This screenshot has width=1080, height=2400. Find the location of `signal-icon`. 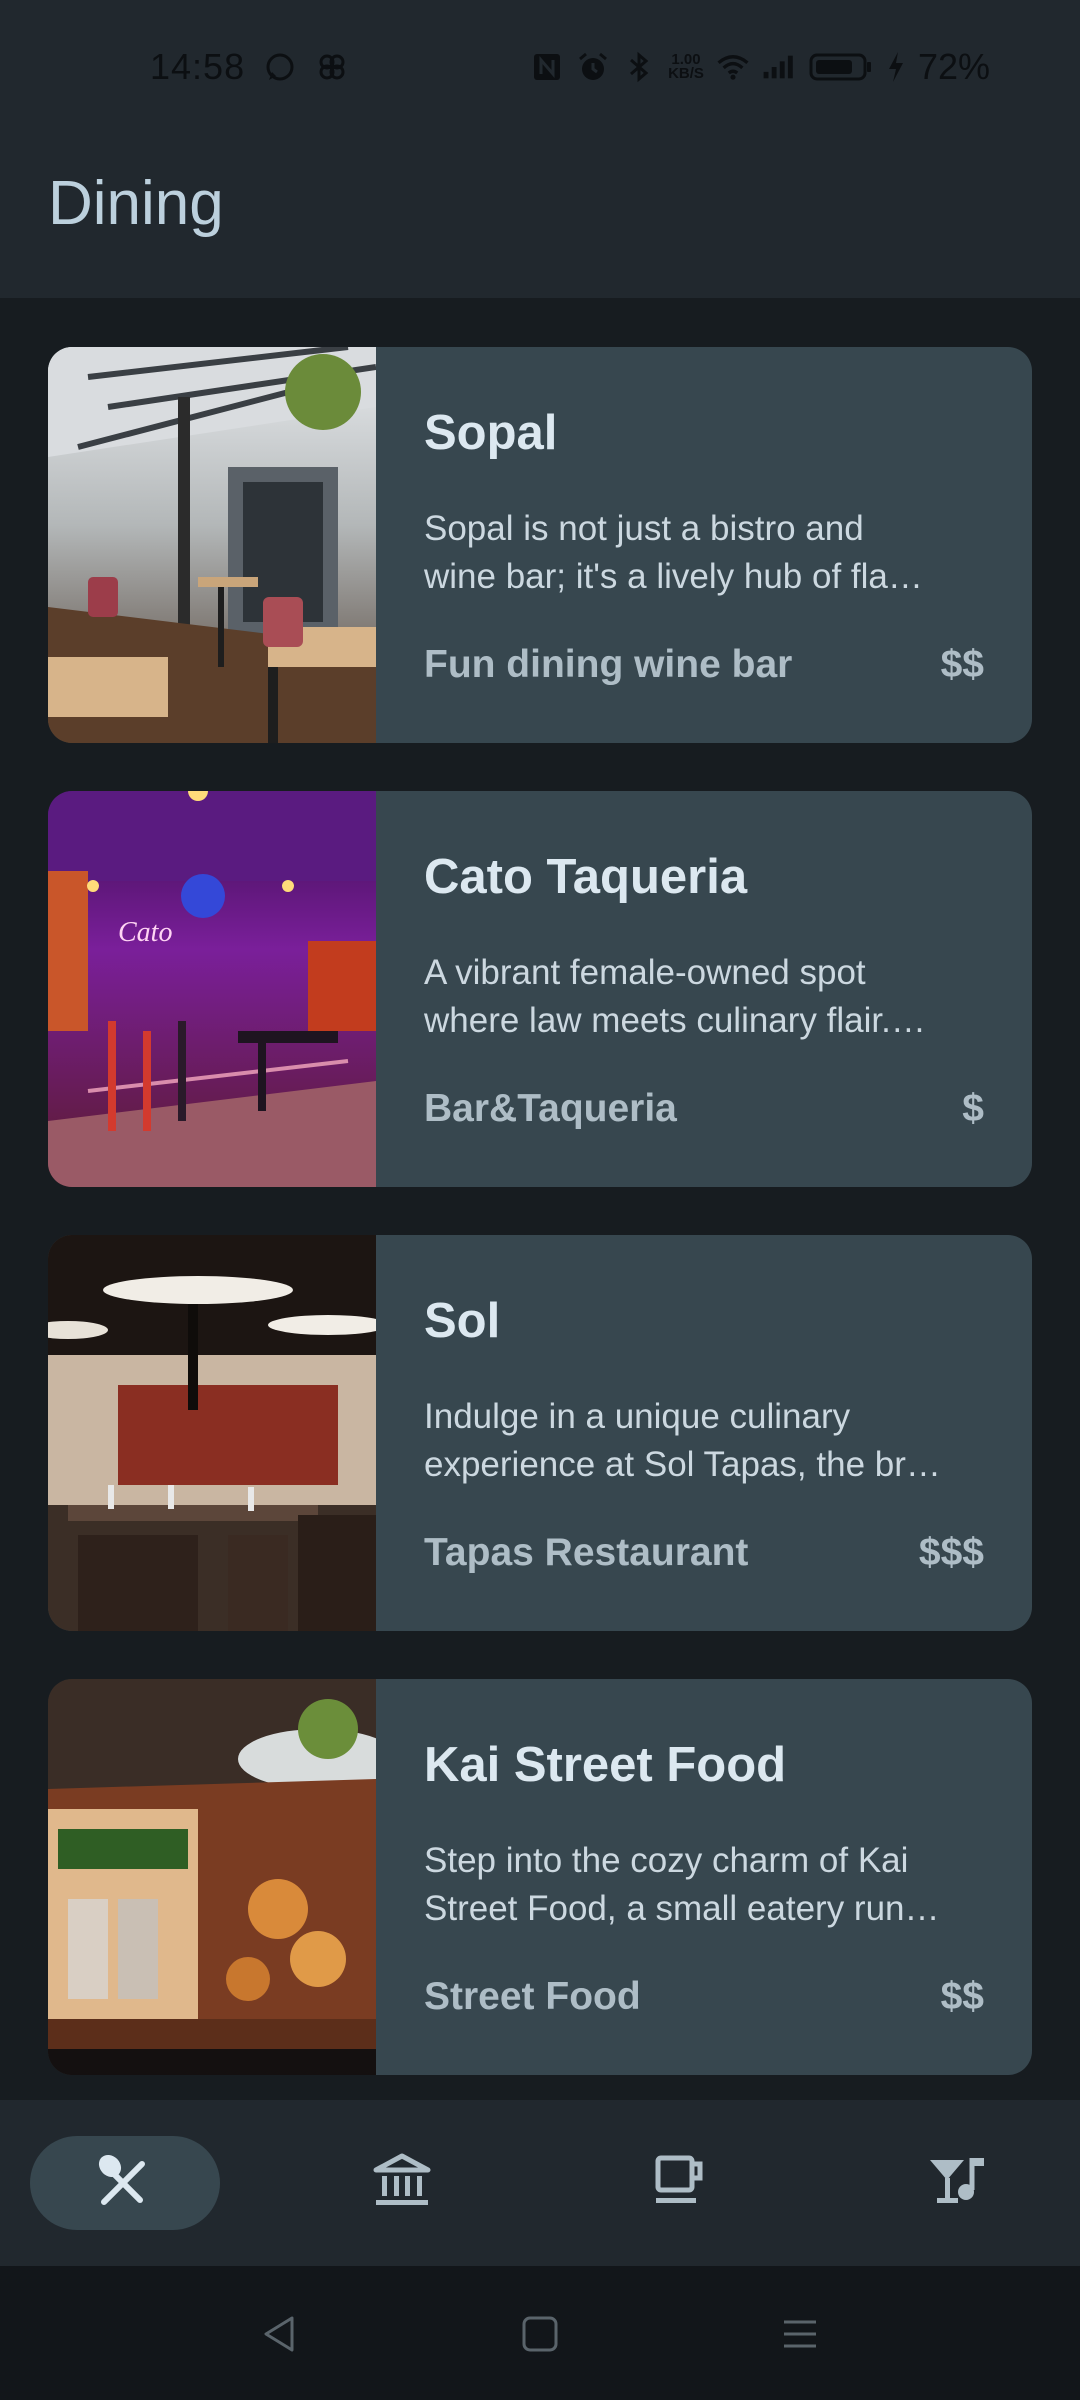

signal-icon is located at coordinates (779, 67).